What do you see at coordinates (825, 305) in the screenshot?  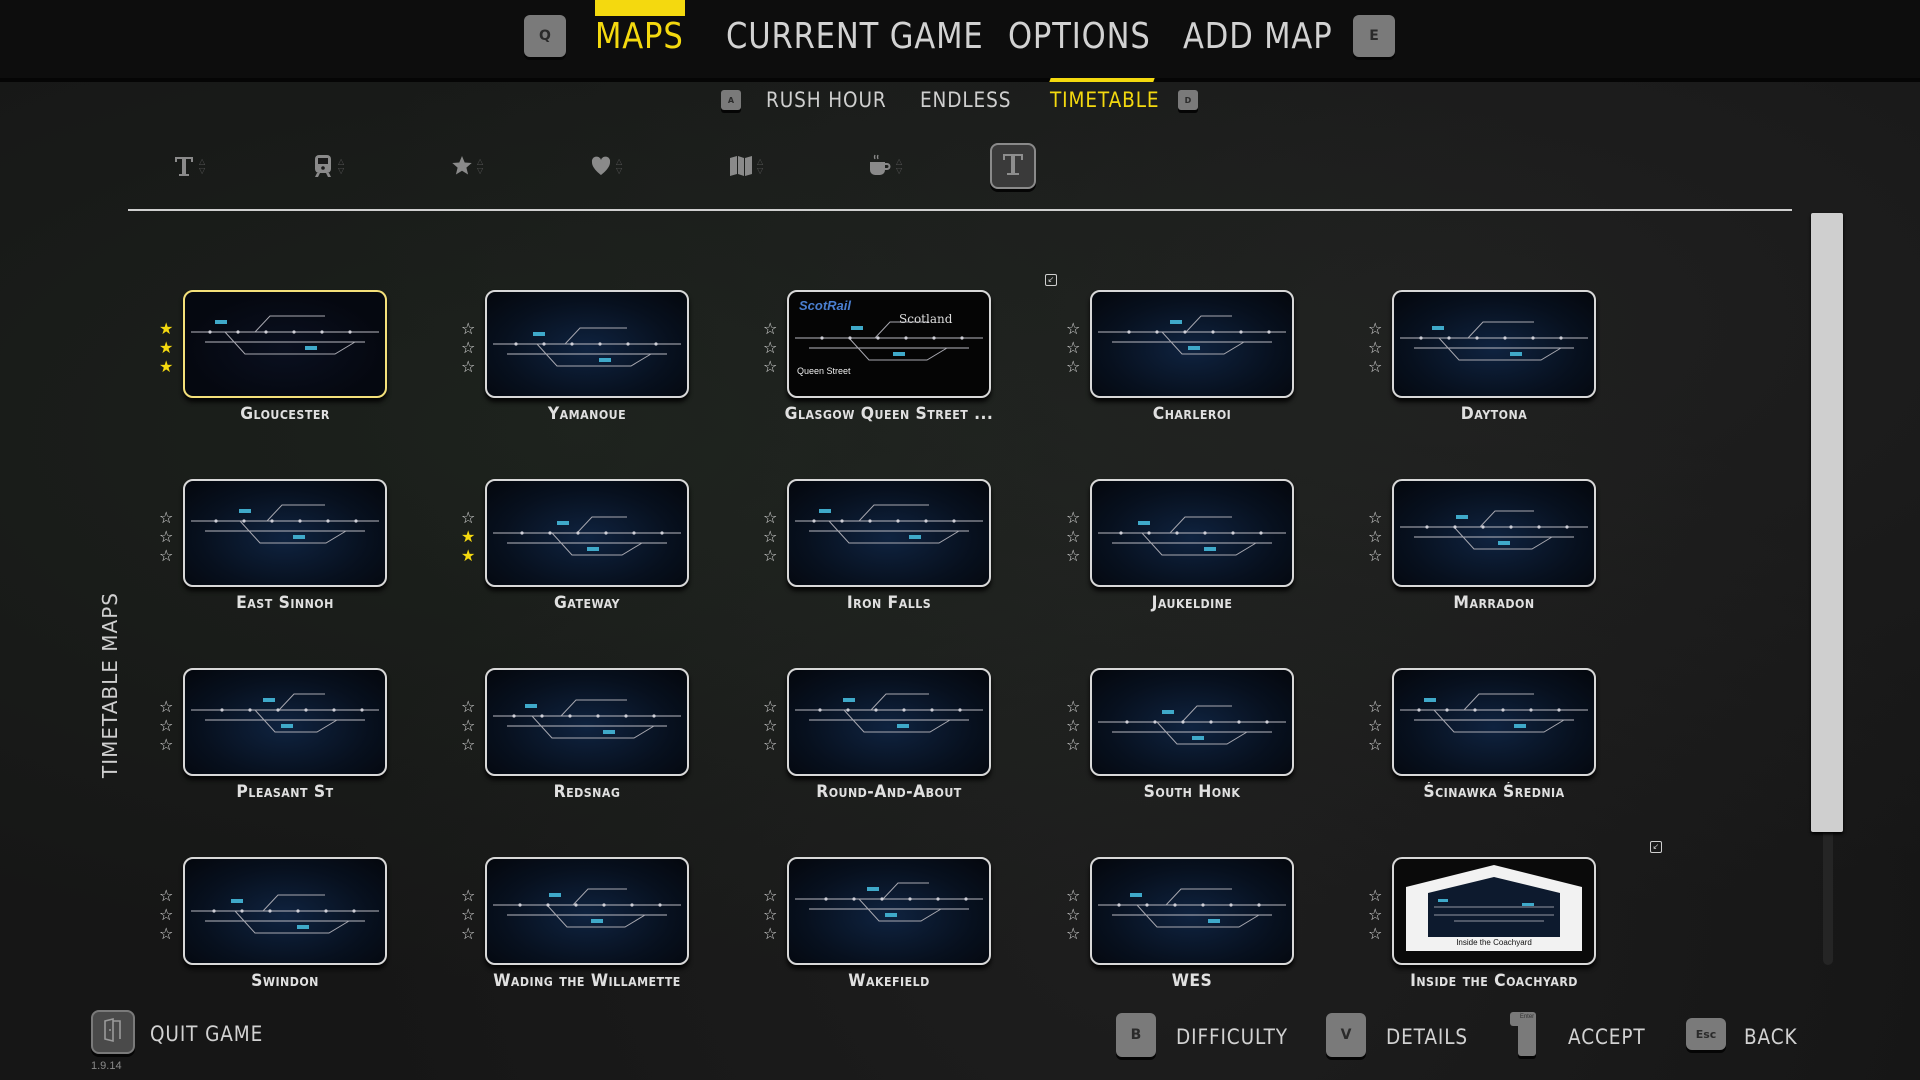 I see `thumbnail-brand: ScotRail` at bounding box center [825, 305].